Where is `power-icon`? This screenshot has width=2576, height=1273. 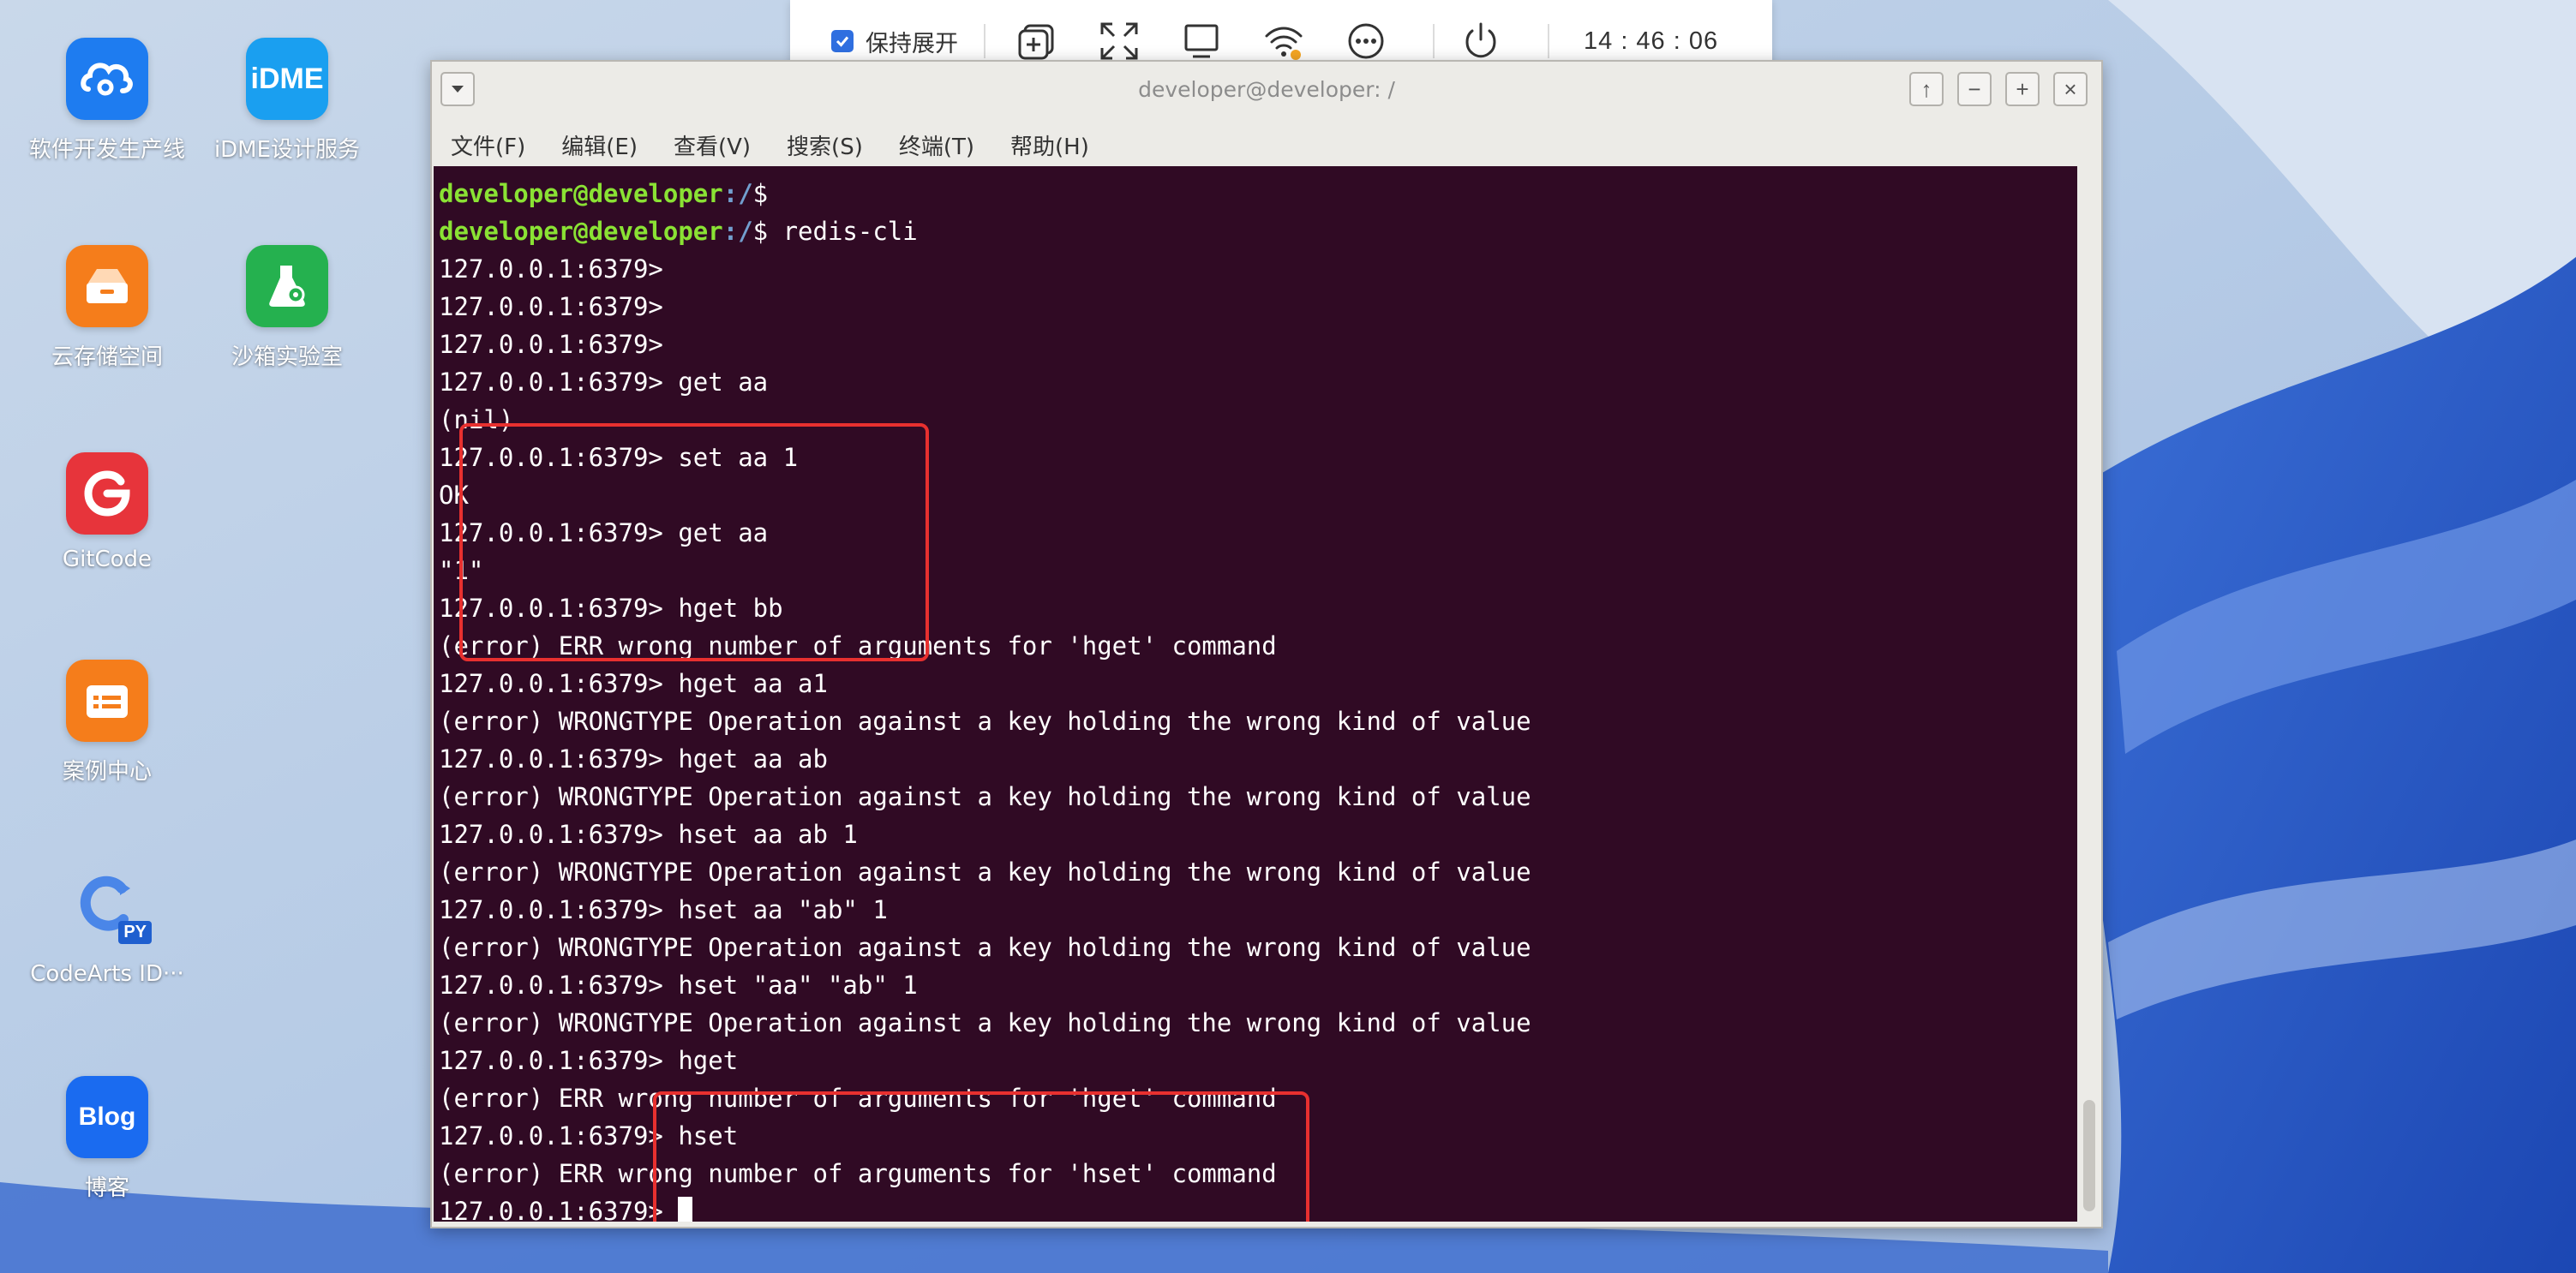 power-icon is located at coordinates (1480, 40).